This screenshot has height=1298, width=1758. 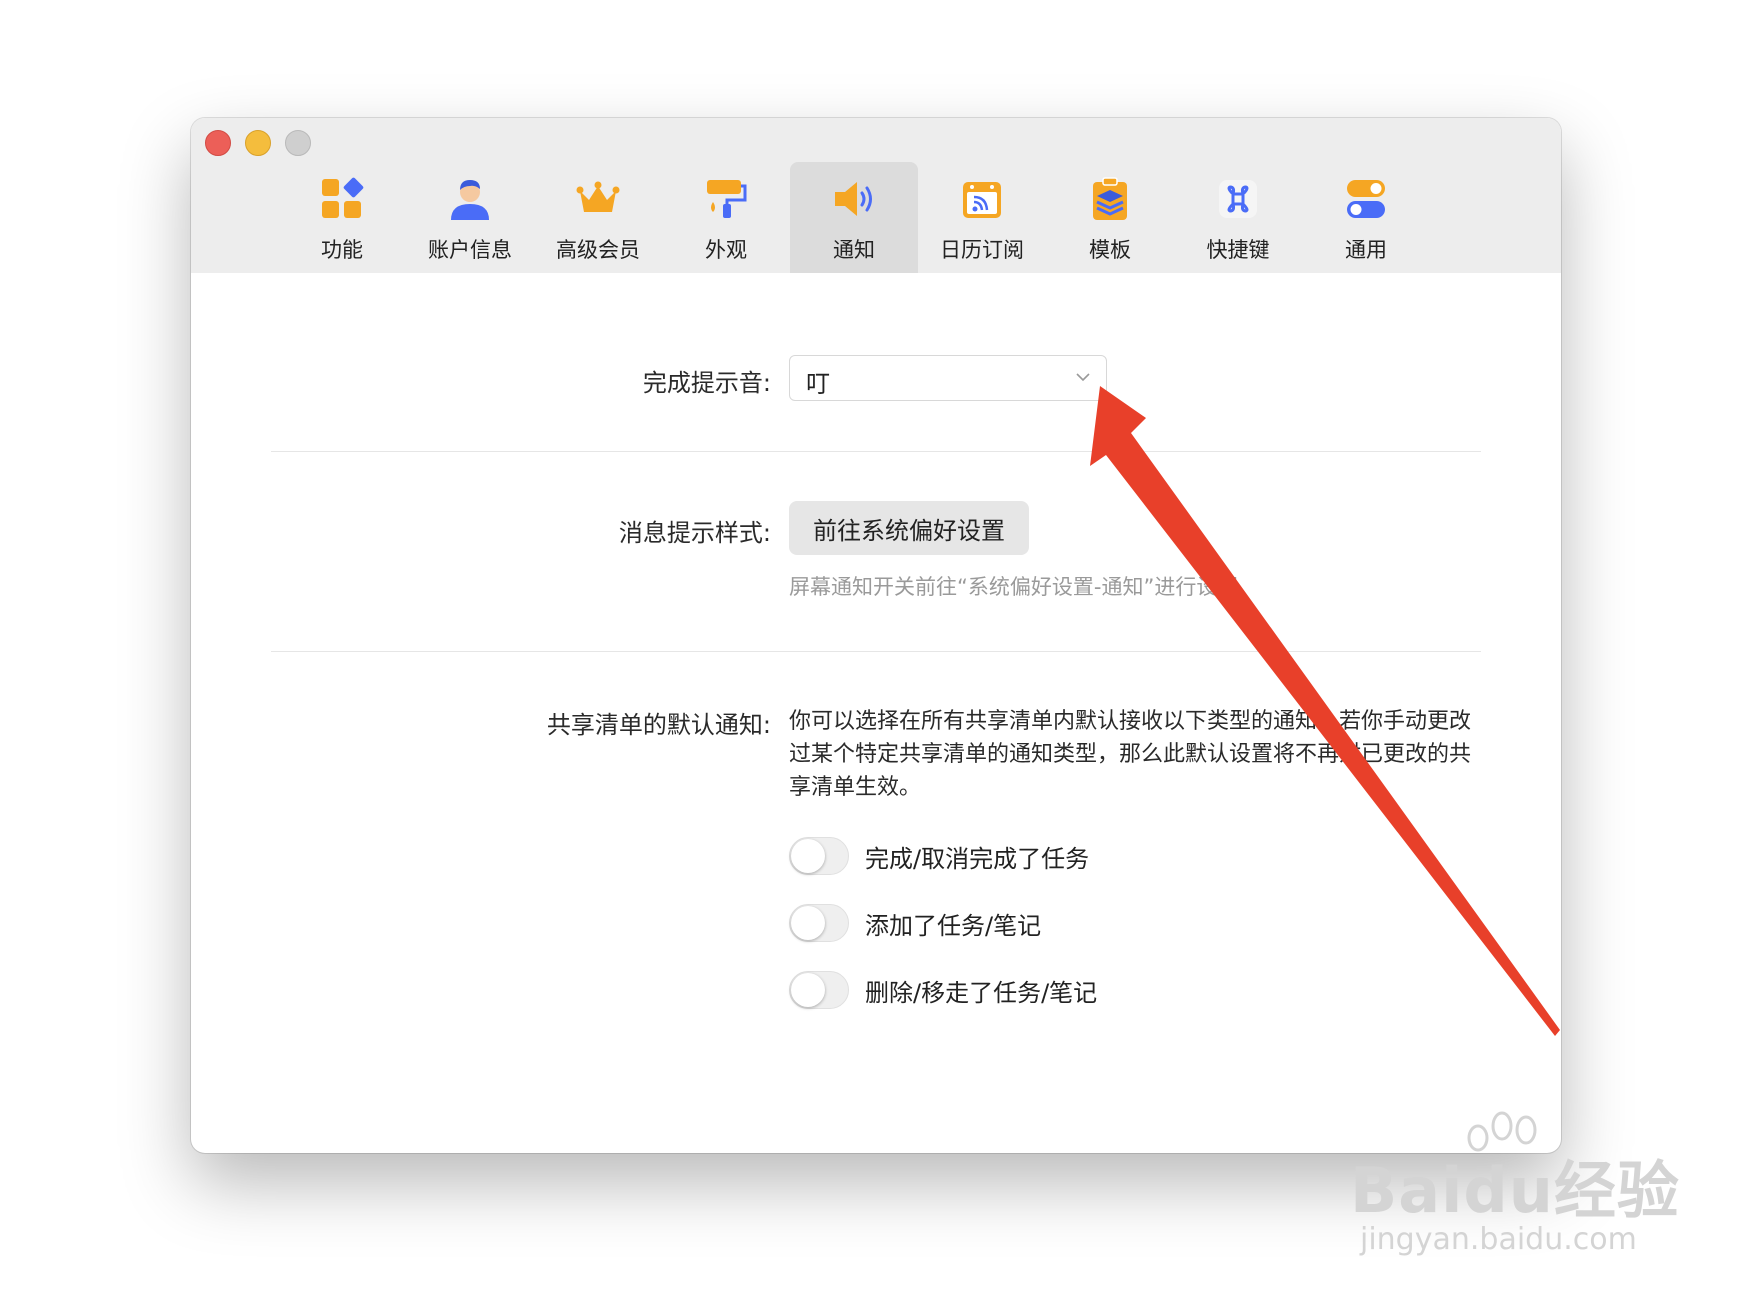 What do you see at coordinates (953, 926) in the screenshot?
I see `toggle-label: 添加了任务/笔记` at bounding box center [953, 926].